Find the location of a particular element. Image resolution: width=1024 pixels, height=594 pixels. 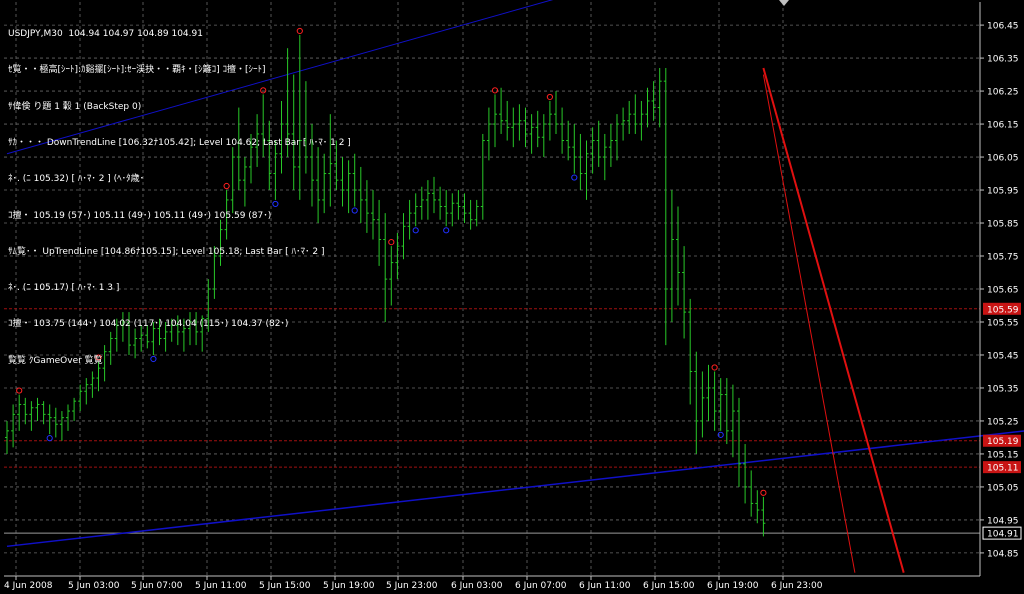

x-tick-label: 5 Jun 19:00 is located at coordinates (349, 586).